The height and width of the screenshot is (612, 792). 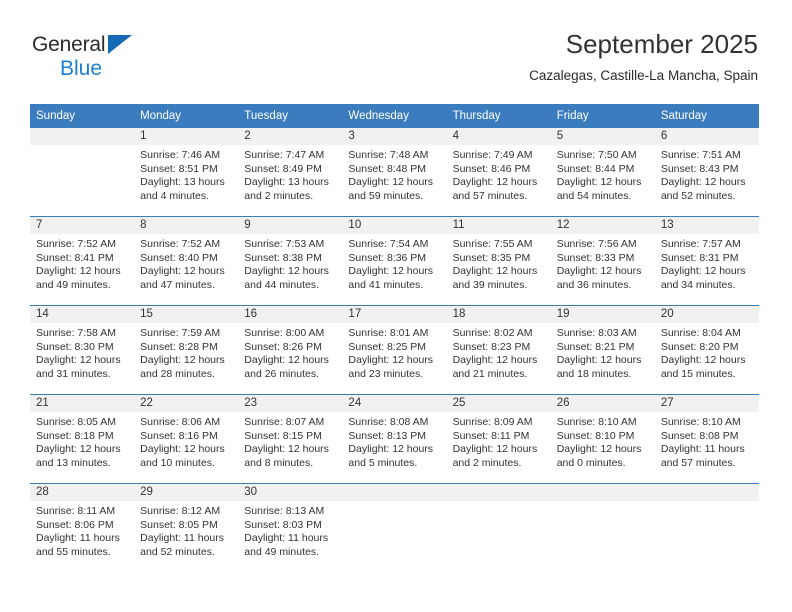 What do you see at coordinates (180, 511) in the screenshot?
I see `sunrise-time: Sunrise: 8:12 AM` at bounding box center [180, 511].